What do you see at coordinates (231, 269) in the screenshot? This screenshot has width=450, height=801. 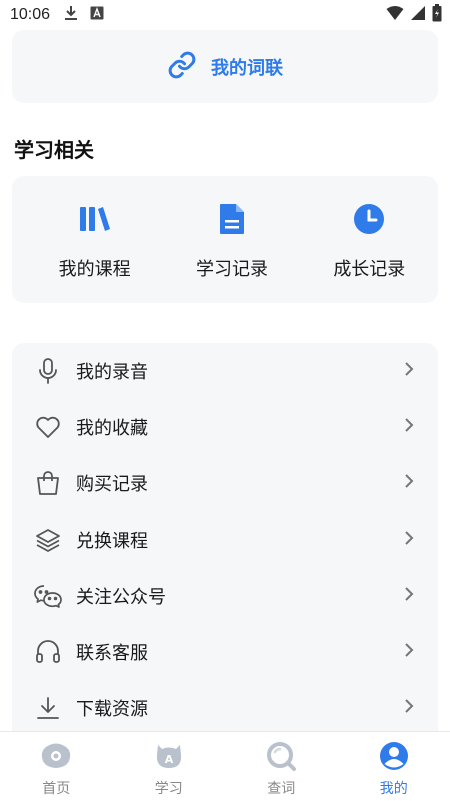 I see `study-records-label: 学习记录` at bounding box center [231, 269].